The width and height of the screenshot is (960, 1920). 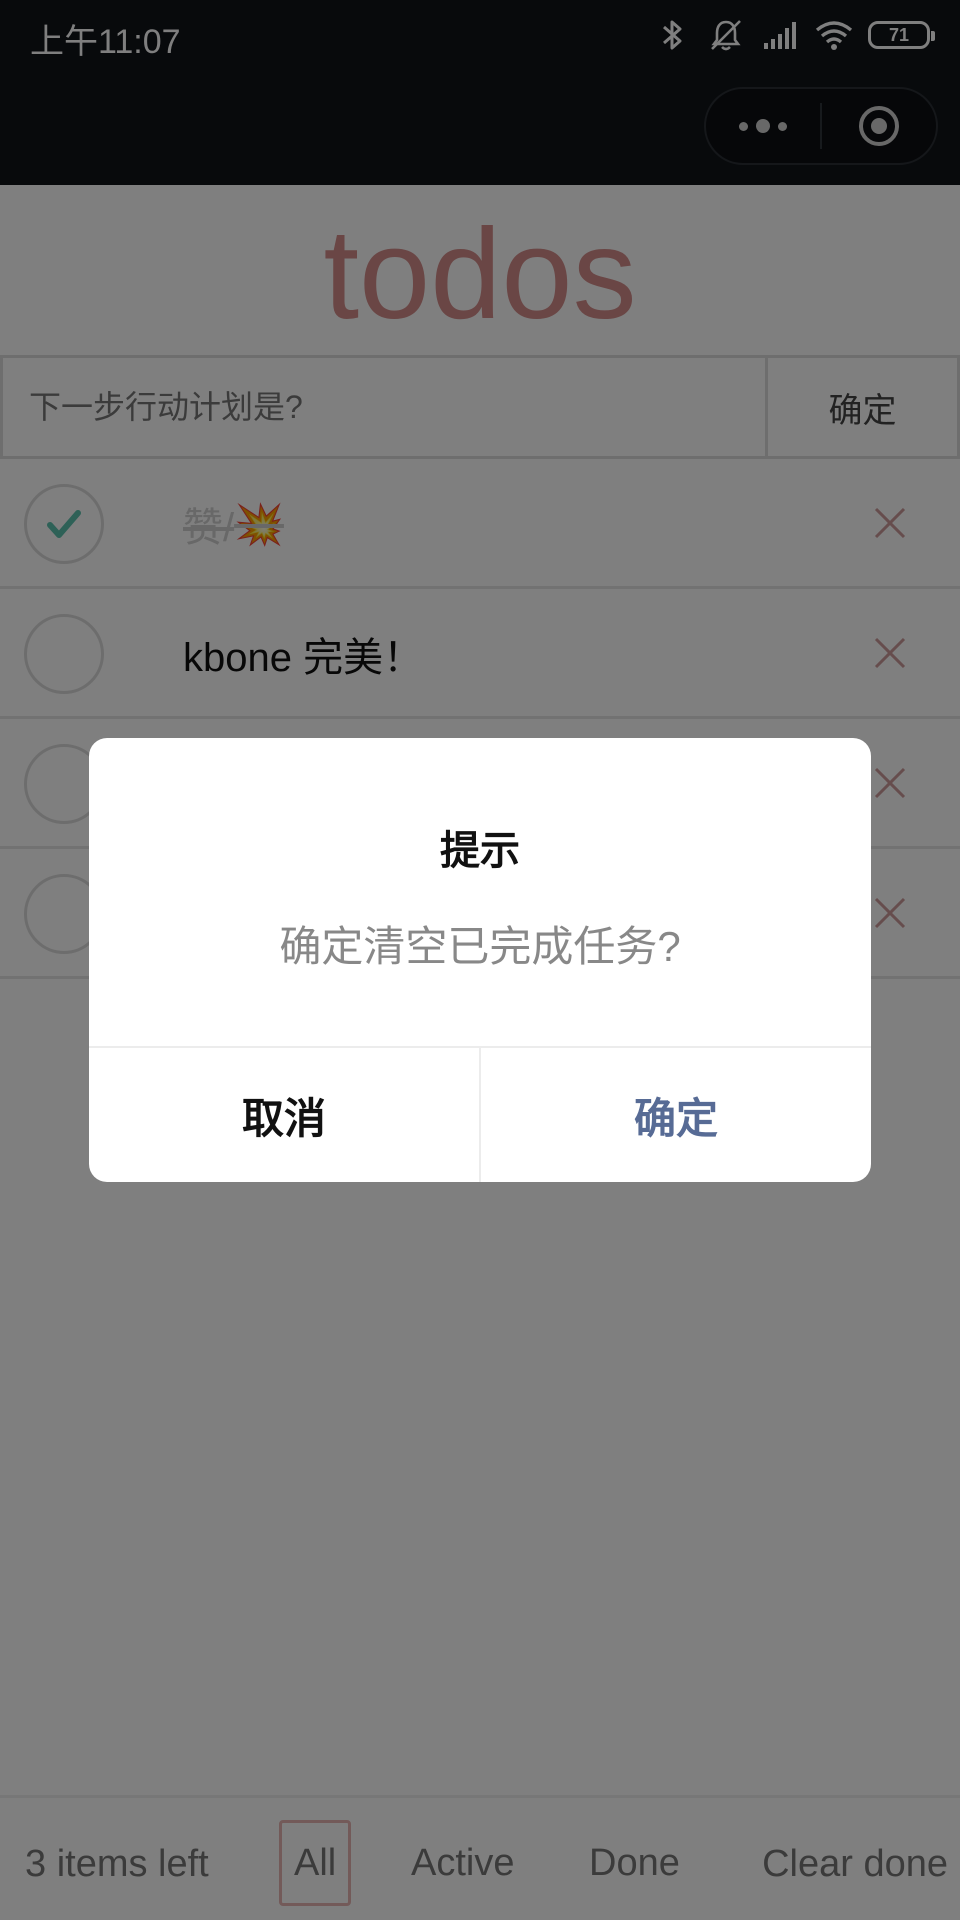 What do you see at coordinates (480, 851) in the screenshot?
I see `dialog-title: 提示` at bounding box center [480, 851].